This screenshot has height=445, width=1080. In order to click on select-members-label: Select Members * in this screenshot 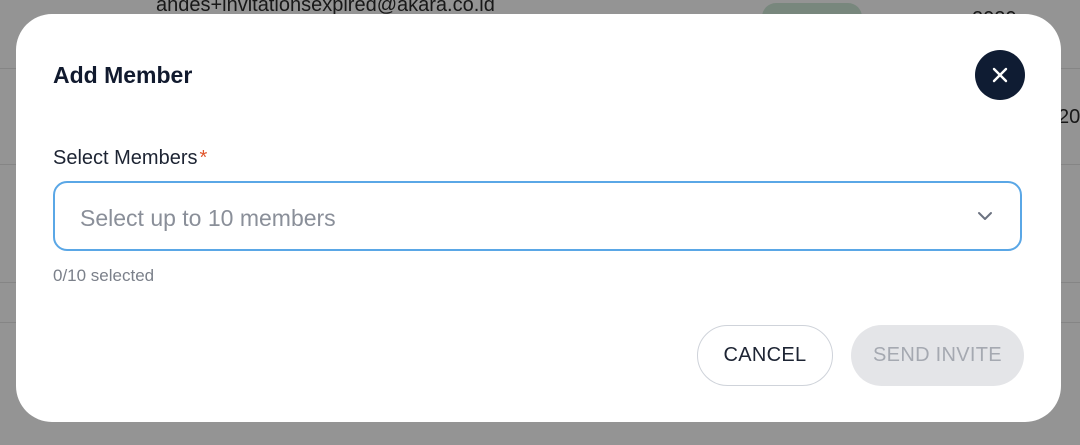, I will do `click(130, 158)`.